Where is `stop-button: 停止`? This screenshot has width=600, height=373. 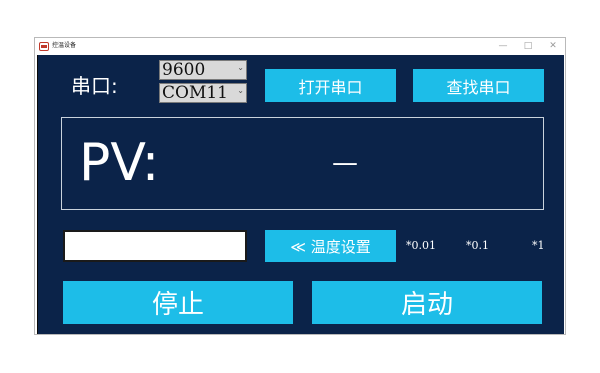
stop-button: 停止 is located at coordinates (178, 302).